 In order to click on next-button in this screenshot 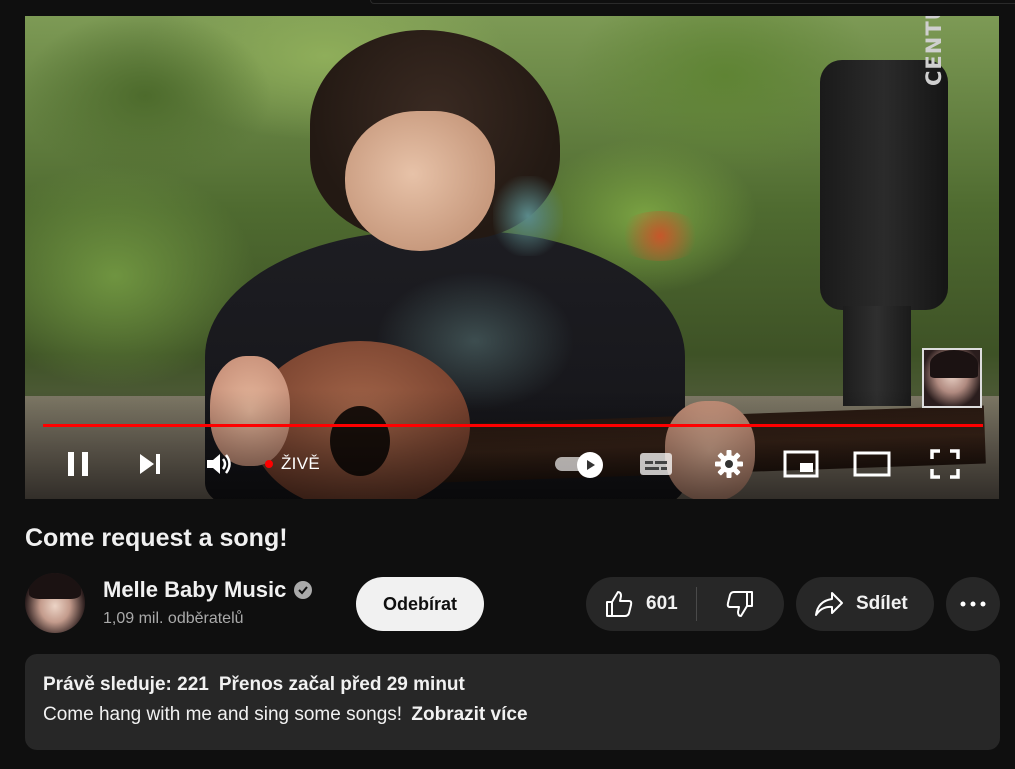, I will do `click(150, 464)`.